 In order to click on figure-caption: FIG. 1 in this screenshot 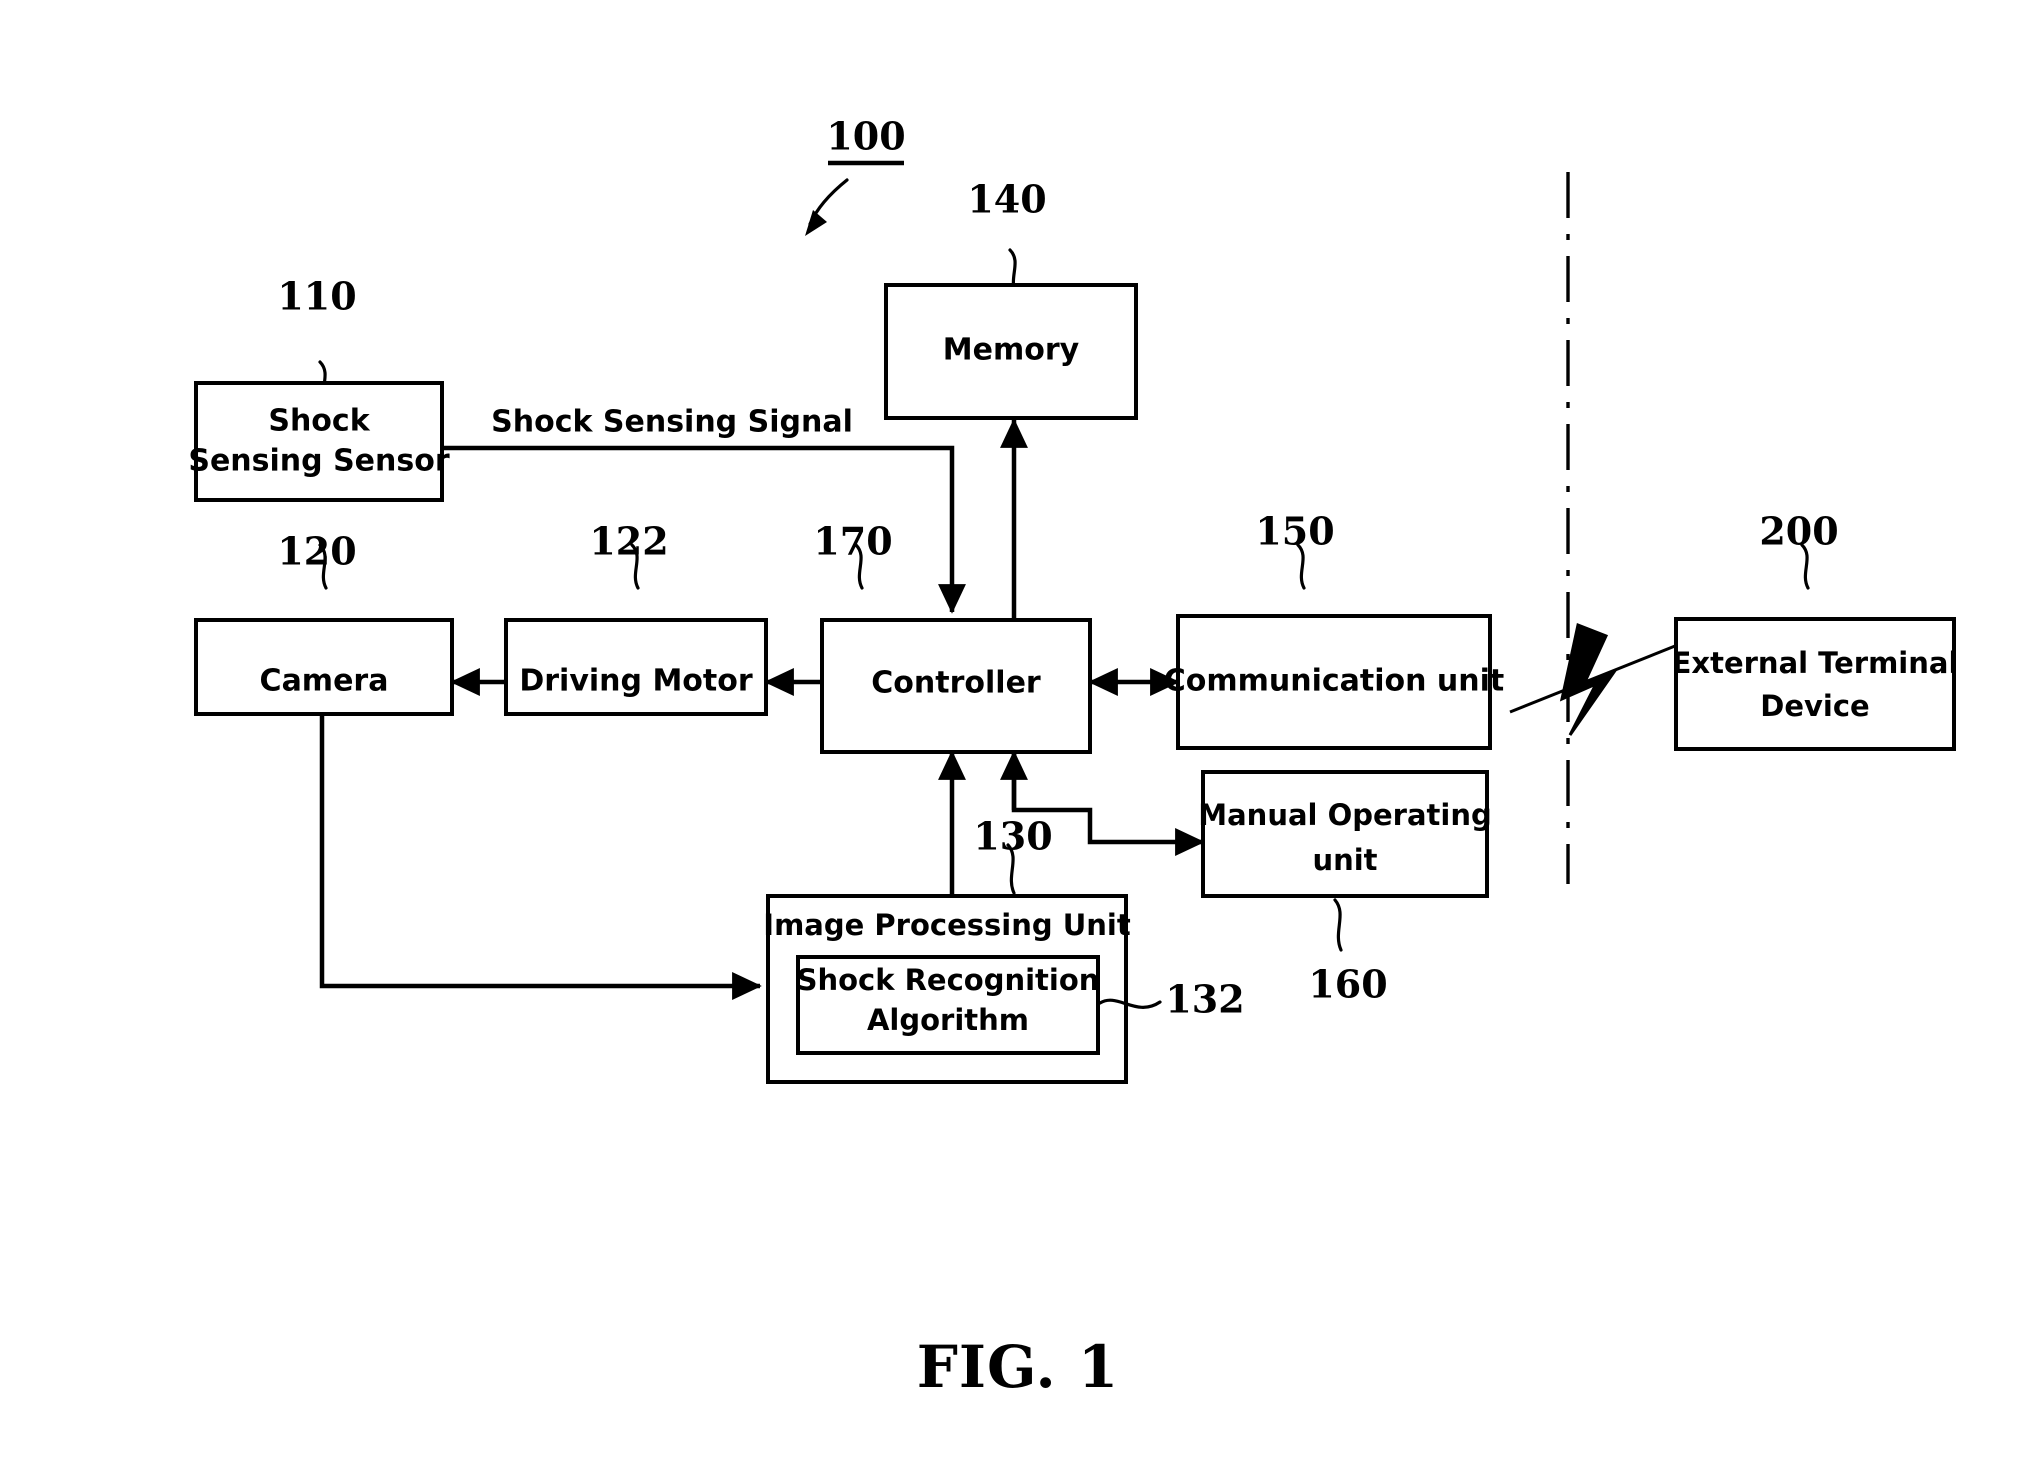, I will do `click(1018, 1367)`.